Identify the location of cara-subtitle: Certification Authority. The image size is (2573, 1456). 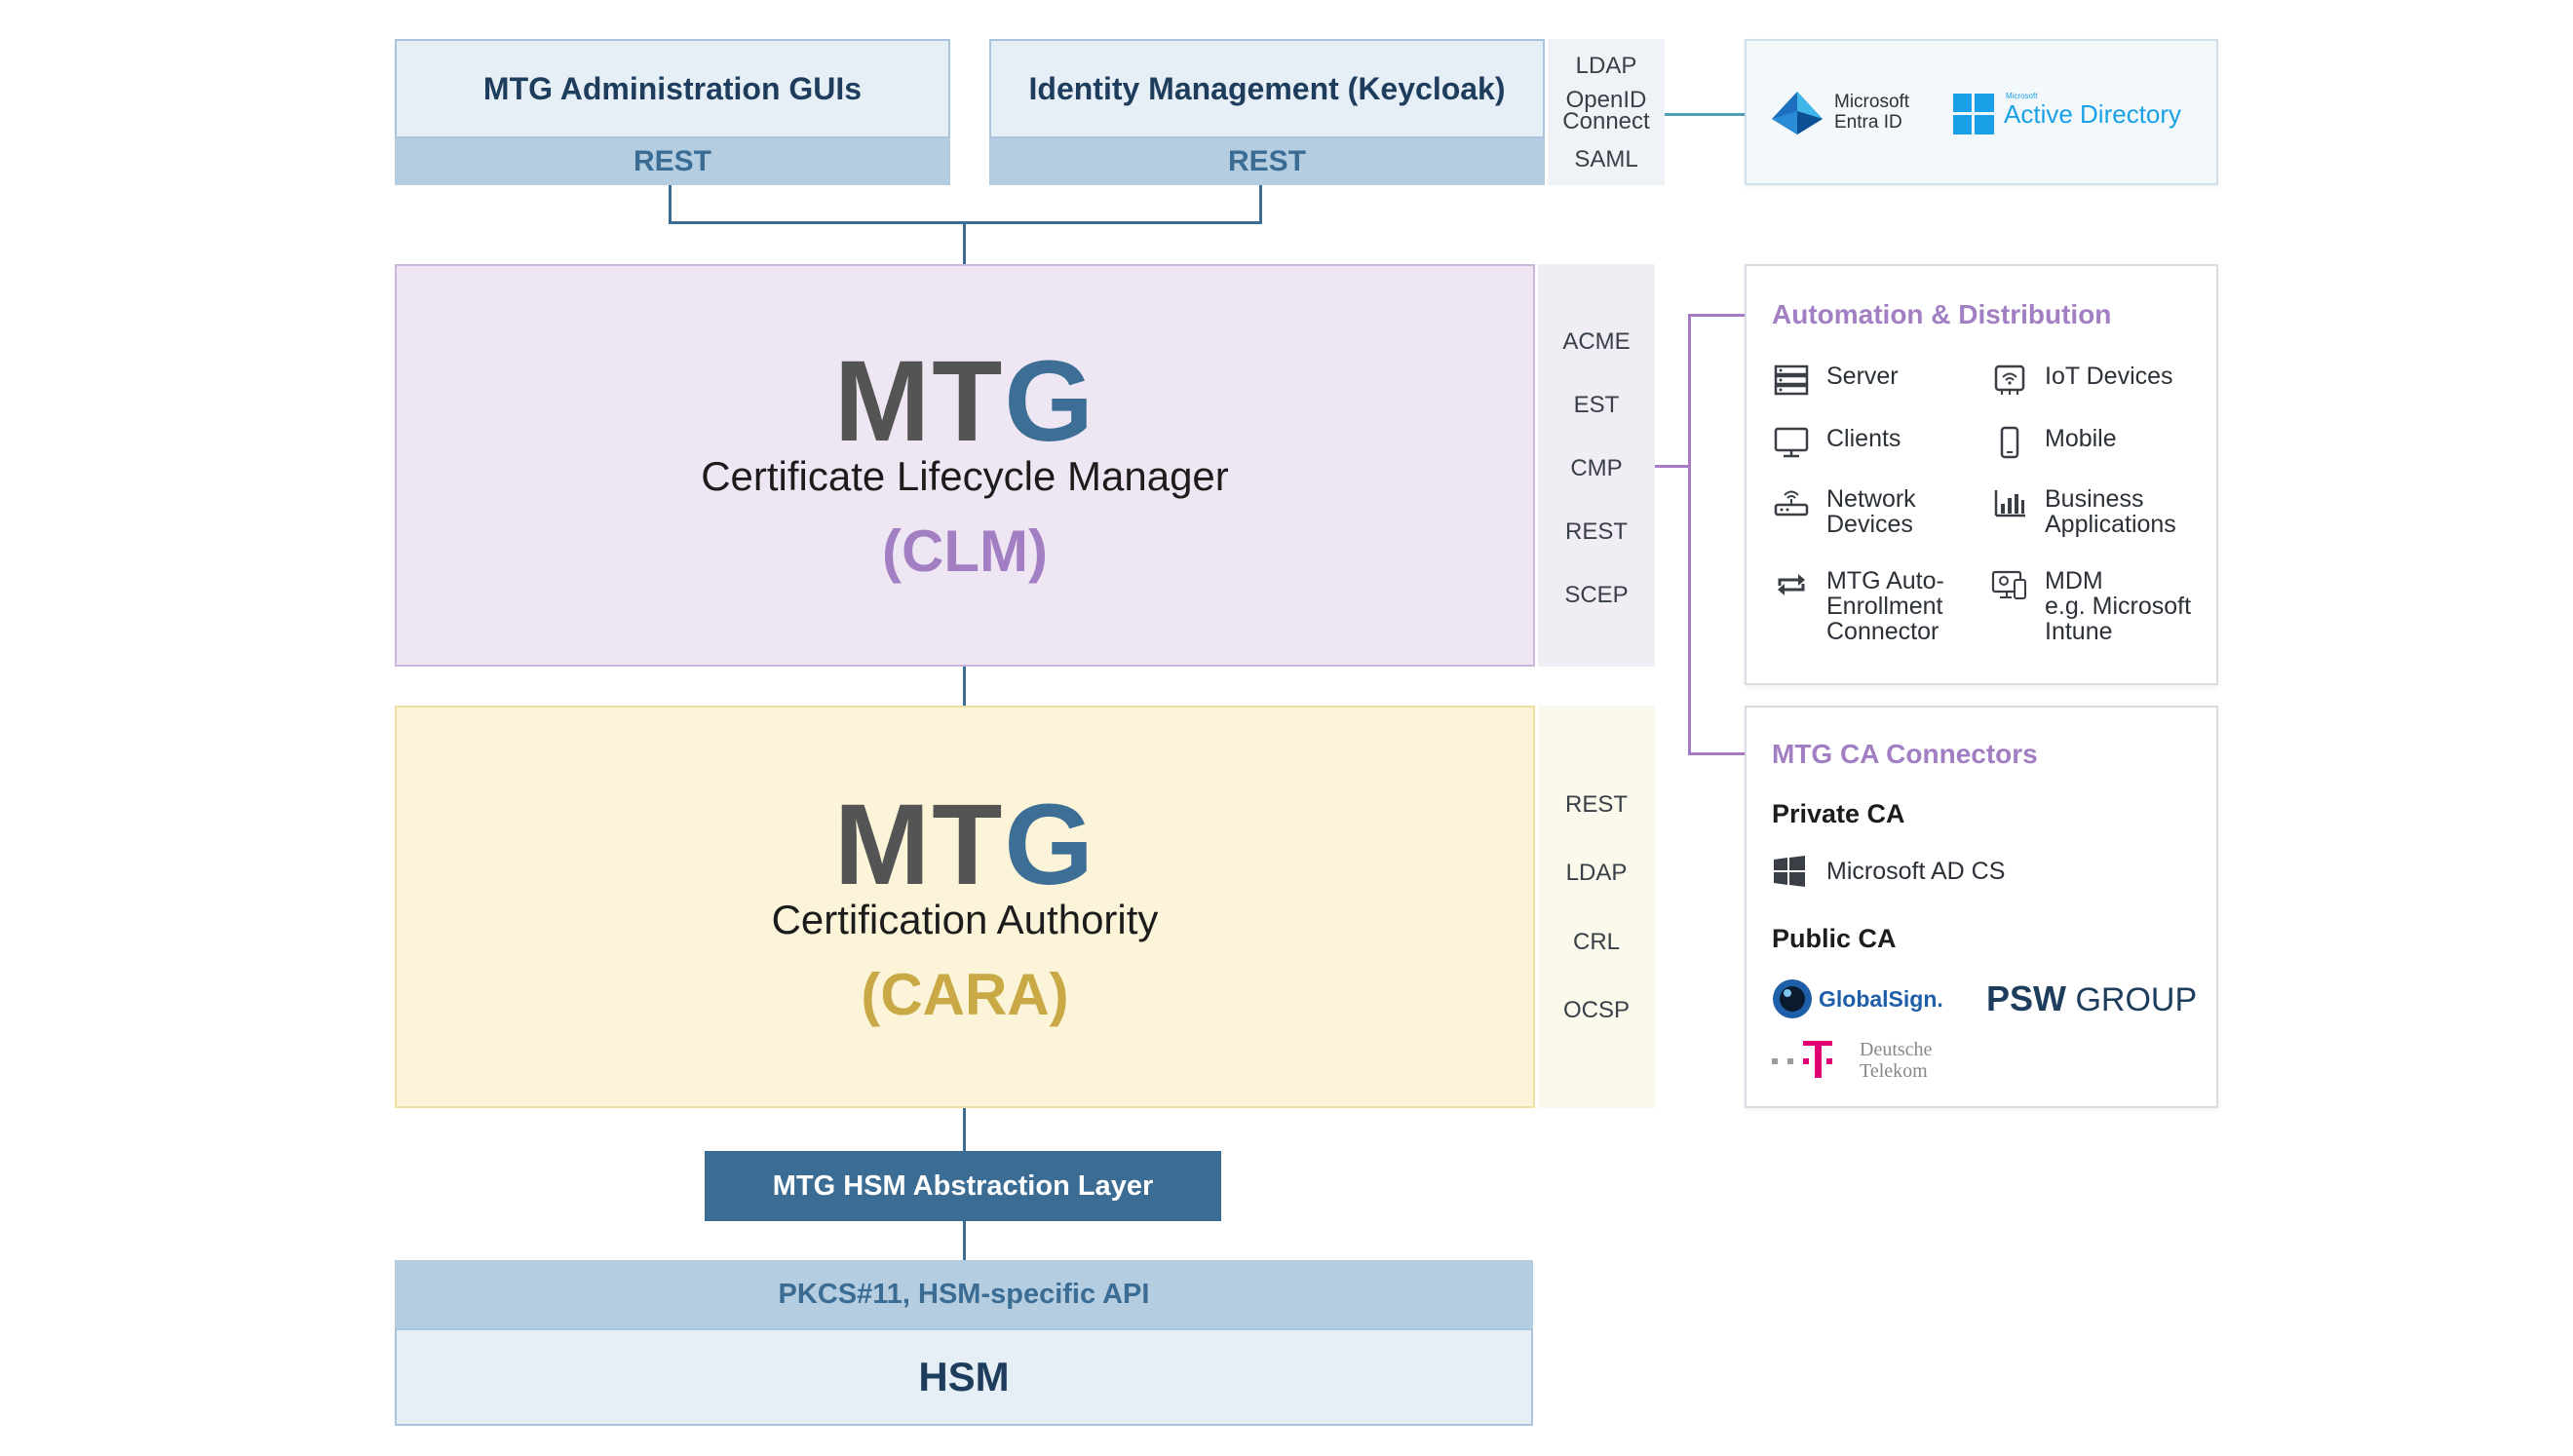
(965, 919).